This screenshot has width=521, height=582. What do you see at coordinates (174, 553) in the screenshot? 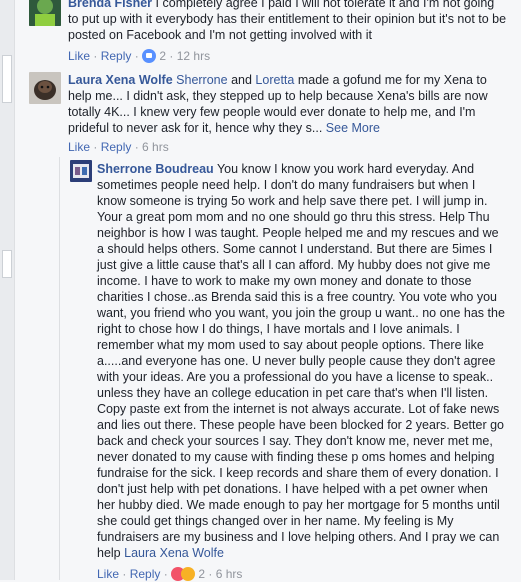
I see `mention-laura: Laura Xena Wolfe` at bounding box center [174, 553].